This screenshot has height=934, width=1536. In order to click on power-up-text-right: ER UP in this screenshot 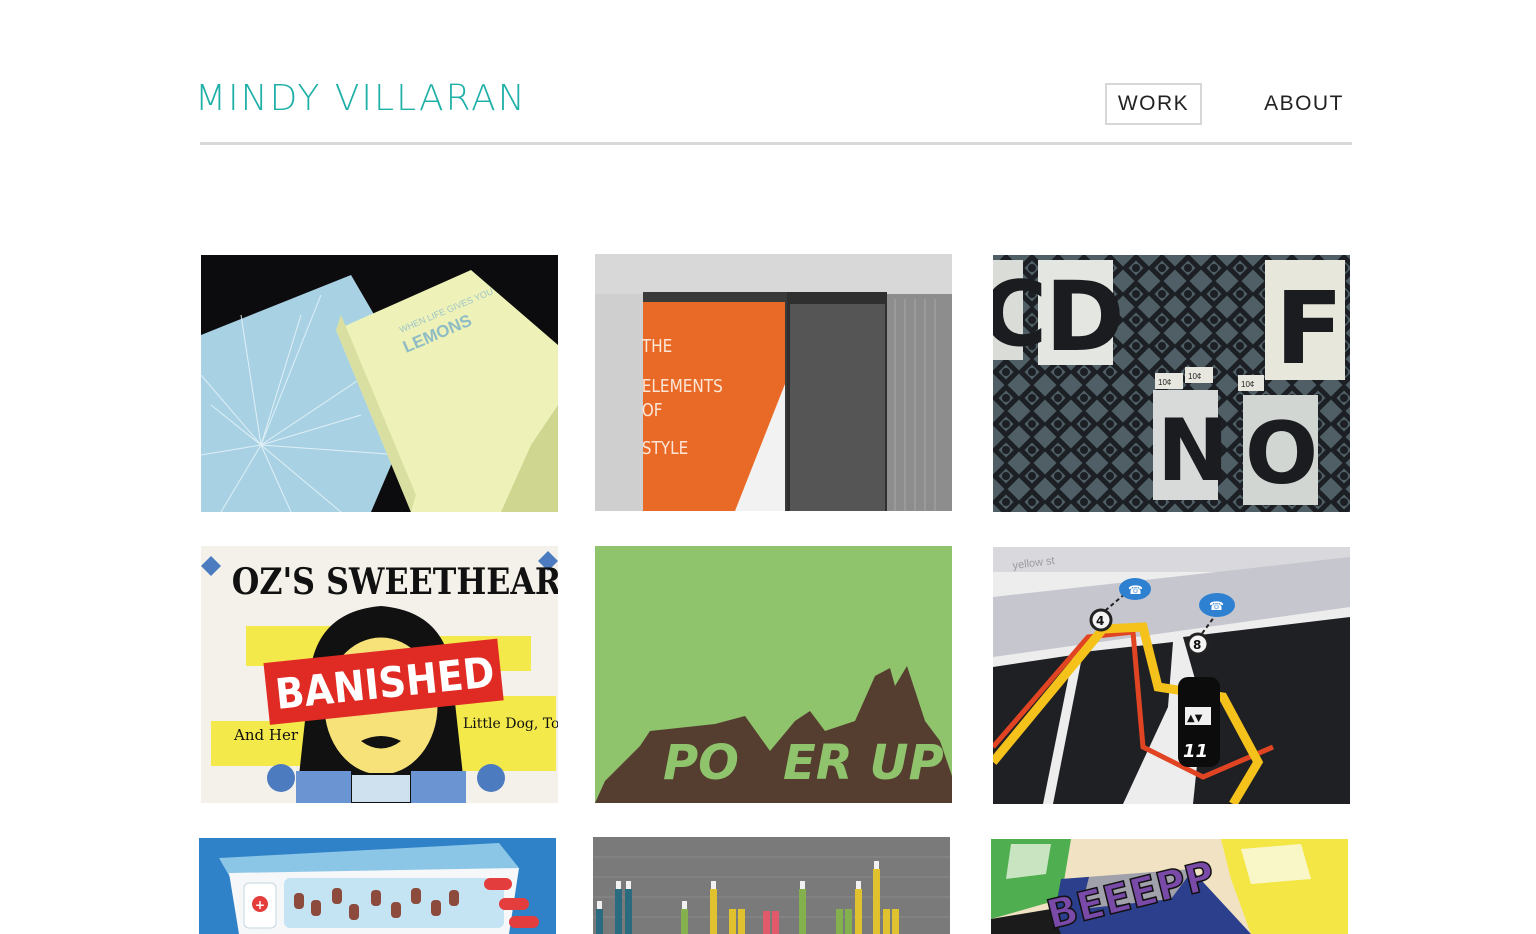, I will do `click(863, 763)`.